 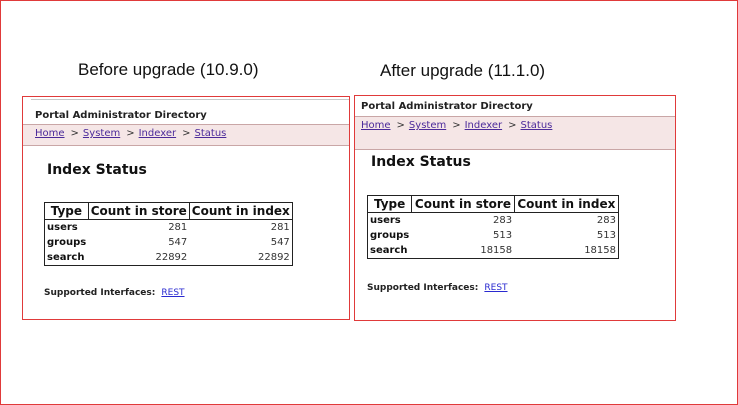 What do you see at coordinates (171, 257) in the screenshot?
I see `store-count-cell: 22892` at bounding box center [171, 257].